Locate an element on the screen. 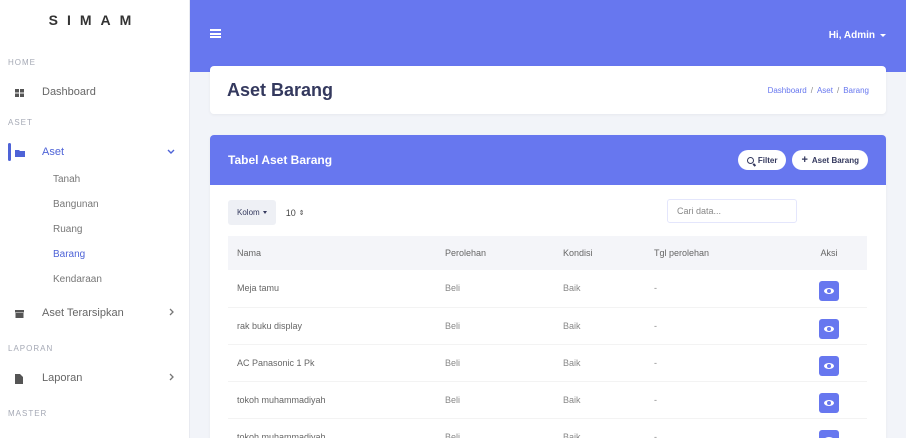 The height and width of the screenshot is (438, 906). section-title-home: HOME is located at coordinates (22, 62).